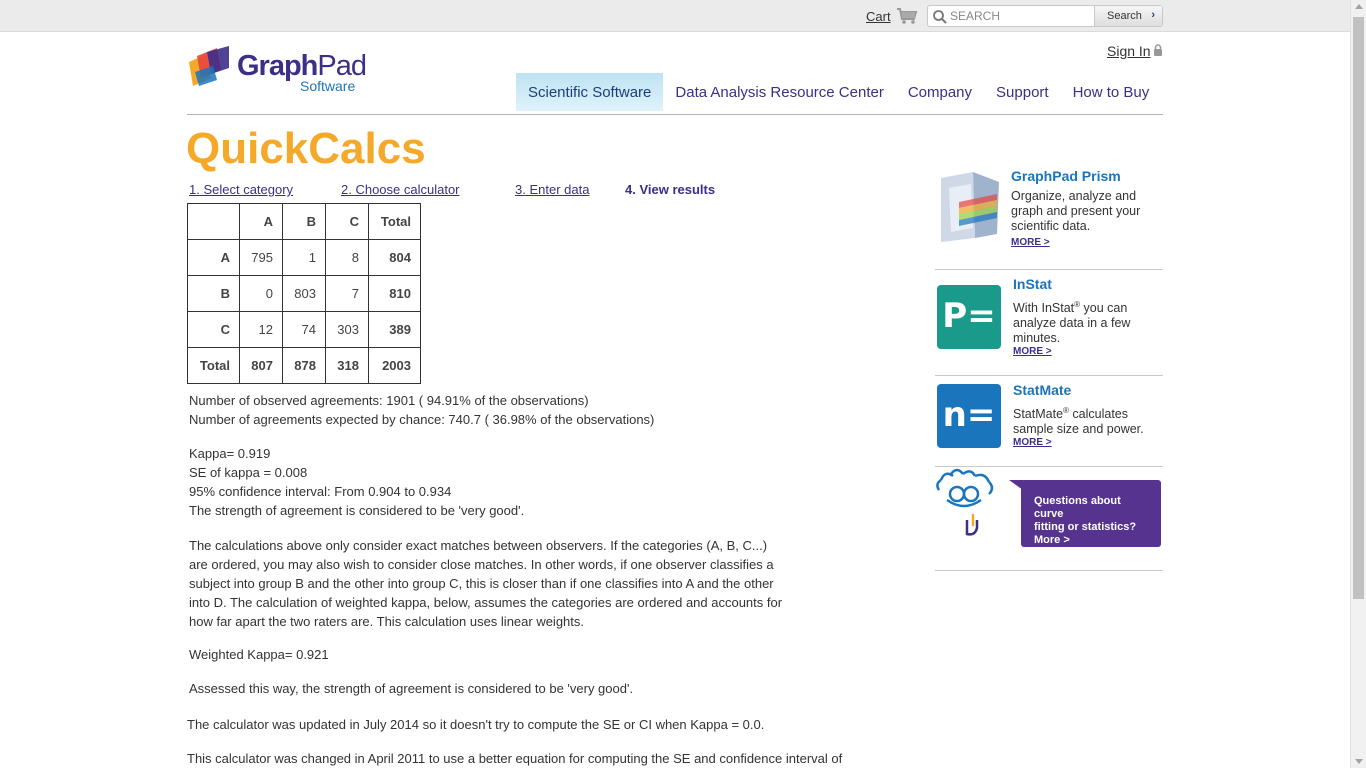 The height and width of the screenshot is (768, 1366). Describe the element at coordinates (213, 221) in the screenshot. I see `table-cell` at that location.